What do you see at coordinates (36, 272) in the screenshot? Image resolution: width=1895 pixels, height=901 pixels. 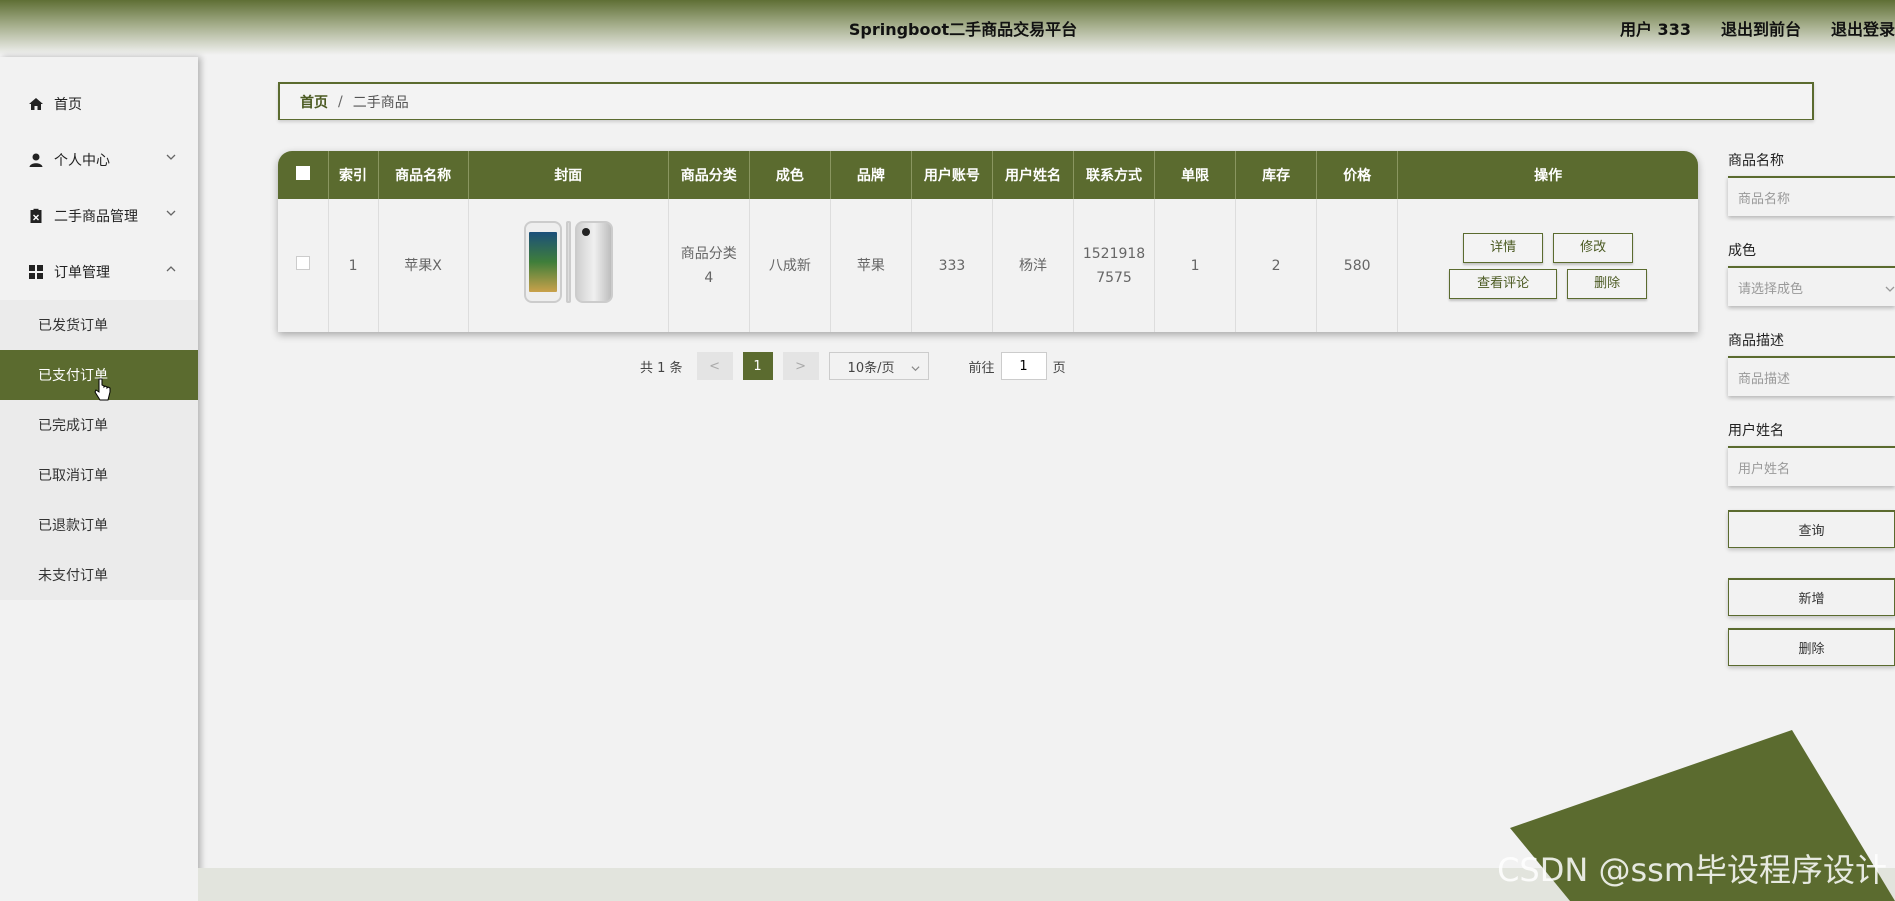 I see `grid-icon` at bounding box center [36, 272].